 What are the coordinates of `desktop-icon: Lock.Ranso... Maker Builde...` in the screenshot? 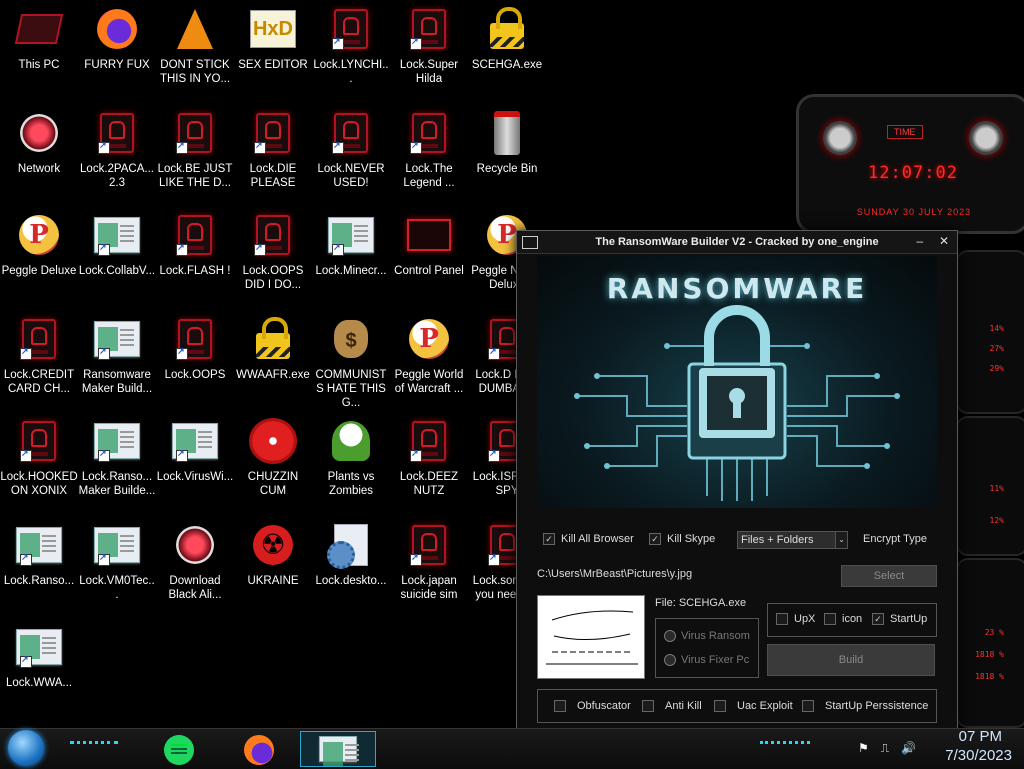 It's located at (117, 458).